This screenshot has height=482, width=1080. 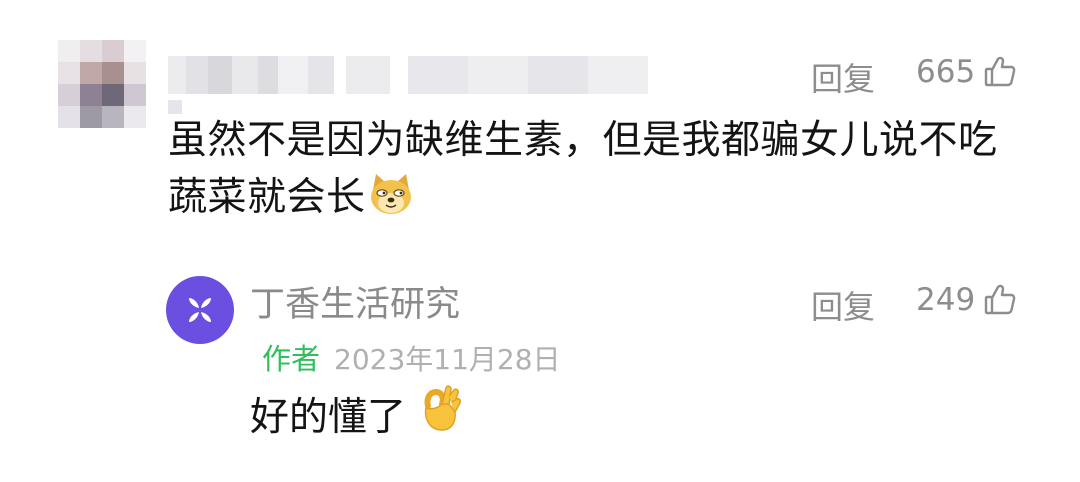 What do you see at coordinates (843, 77) in the screenshot?
I see `comment-reply-button: 回复` at bounding box center [843, 77].